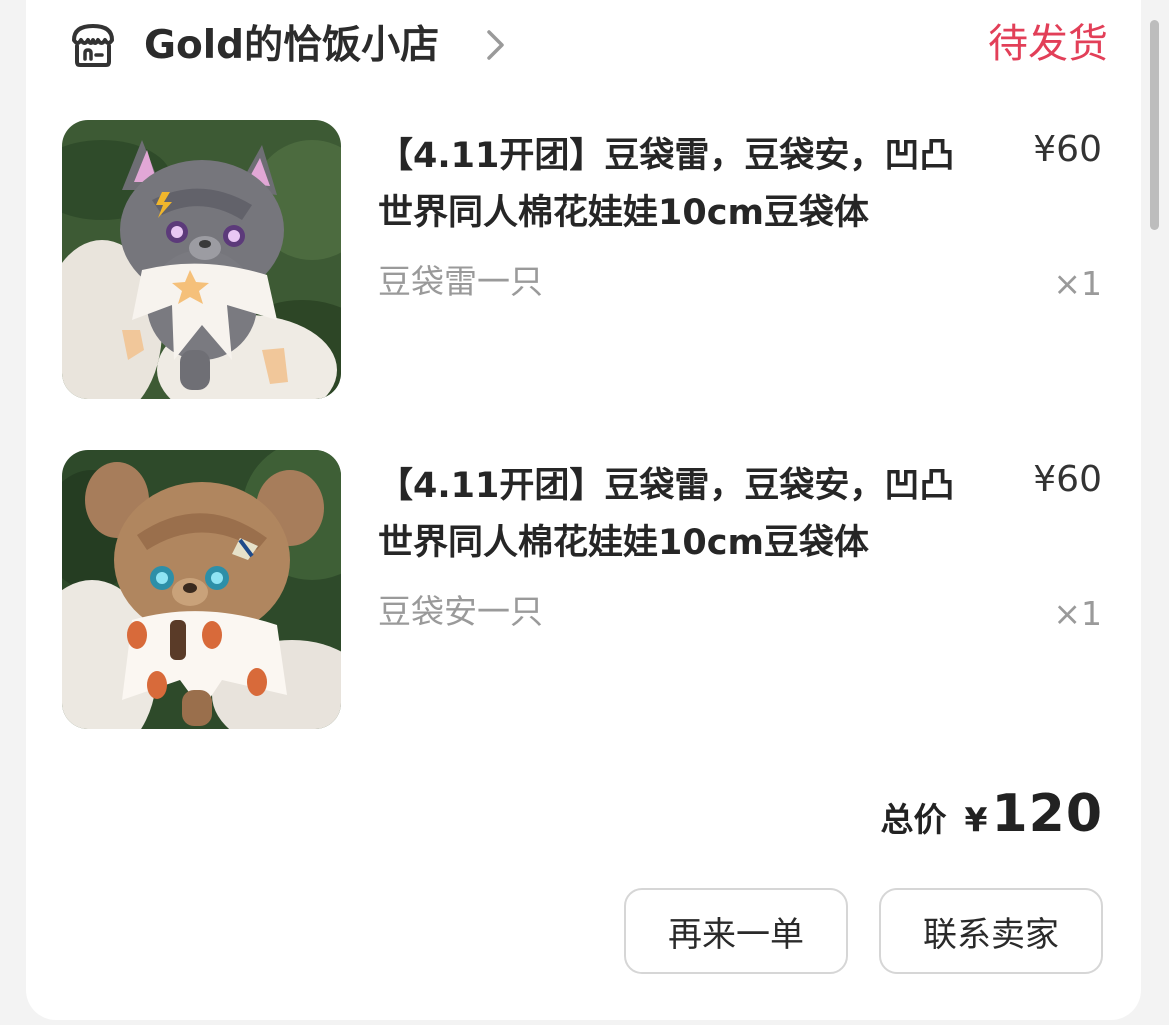  I want to click on order-status: 待发货, so click(1048, 44).